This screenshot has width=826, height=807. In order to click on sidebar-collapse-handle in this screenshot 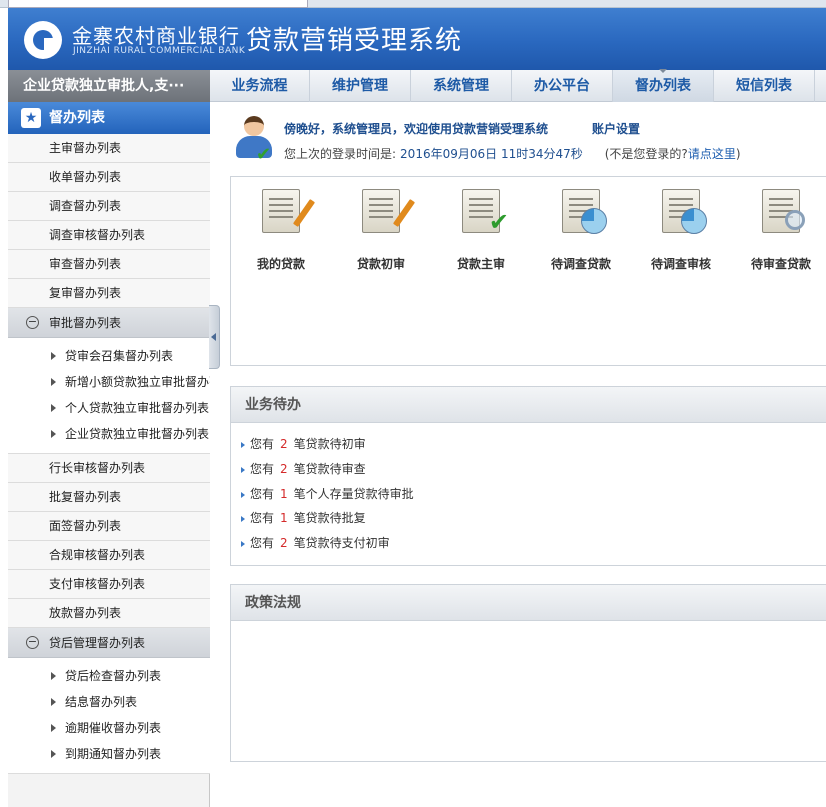, I will do `click(214, 337)`.